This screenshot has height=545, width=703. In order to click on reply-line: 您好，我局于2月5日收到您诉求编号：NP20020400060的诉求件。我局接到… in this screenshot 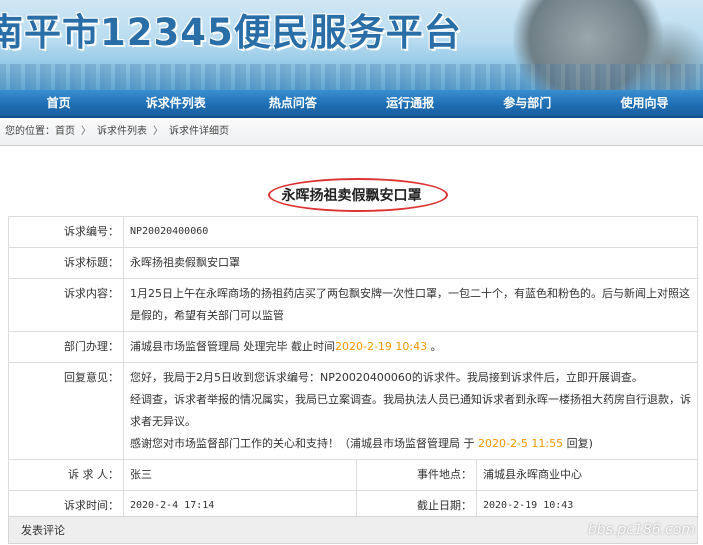, I will do `click(386, 377)`.